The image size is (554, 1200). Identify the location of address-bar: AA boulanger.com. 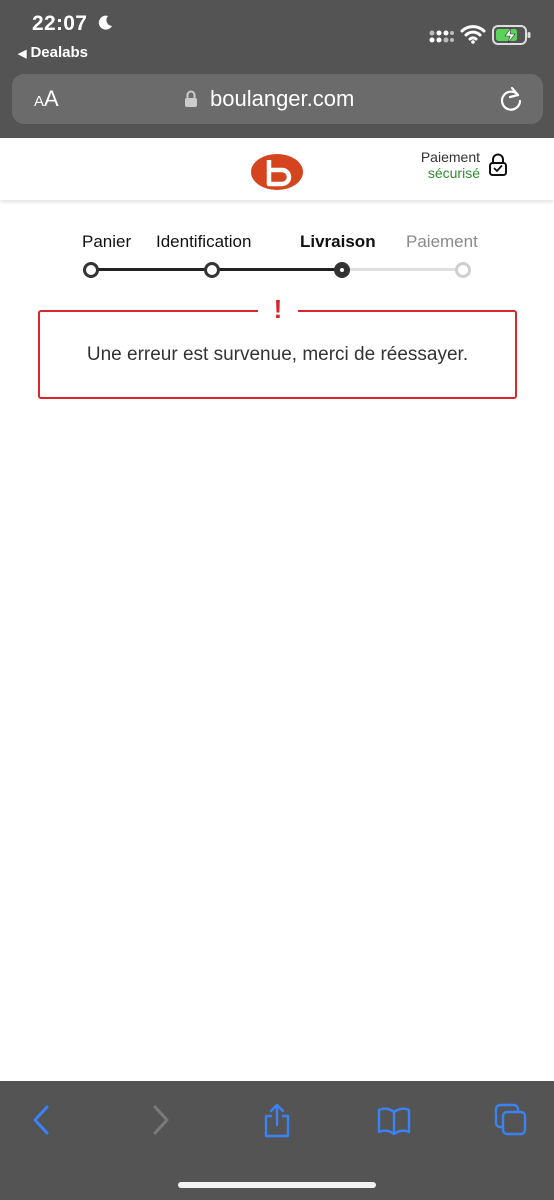
(277, 99).